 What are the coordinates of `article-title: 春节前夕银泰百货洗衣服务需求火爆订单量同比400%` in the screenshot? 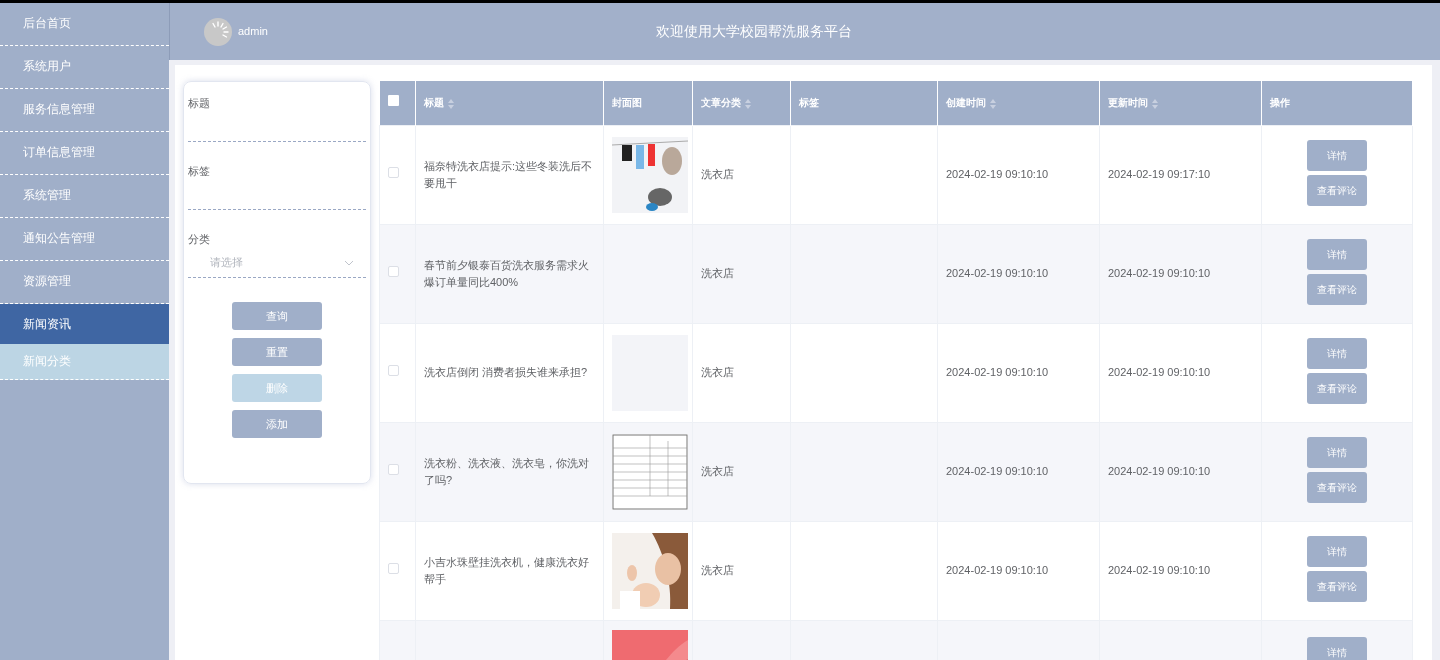 It's located at (506, 273).